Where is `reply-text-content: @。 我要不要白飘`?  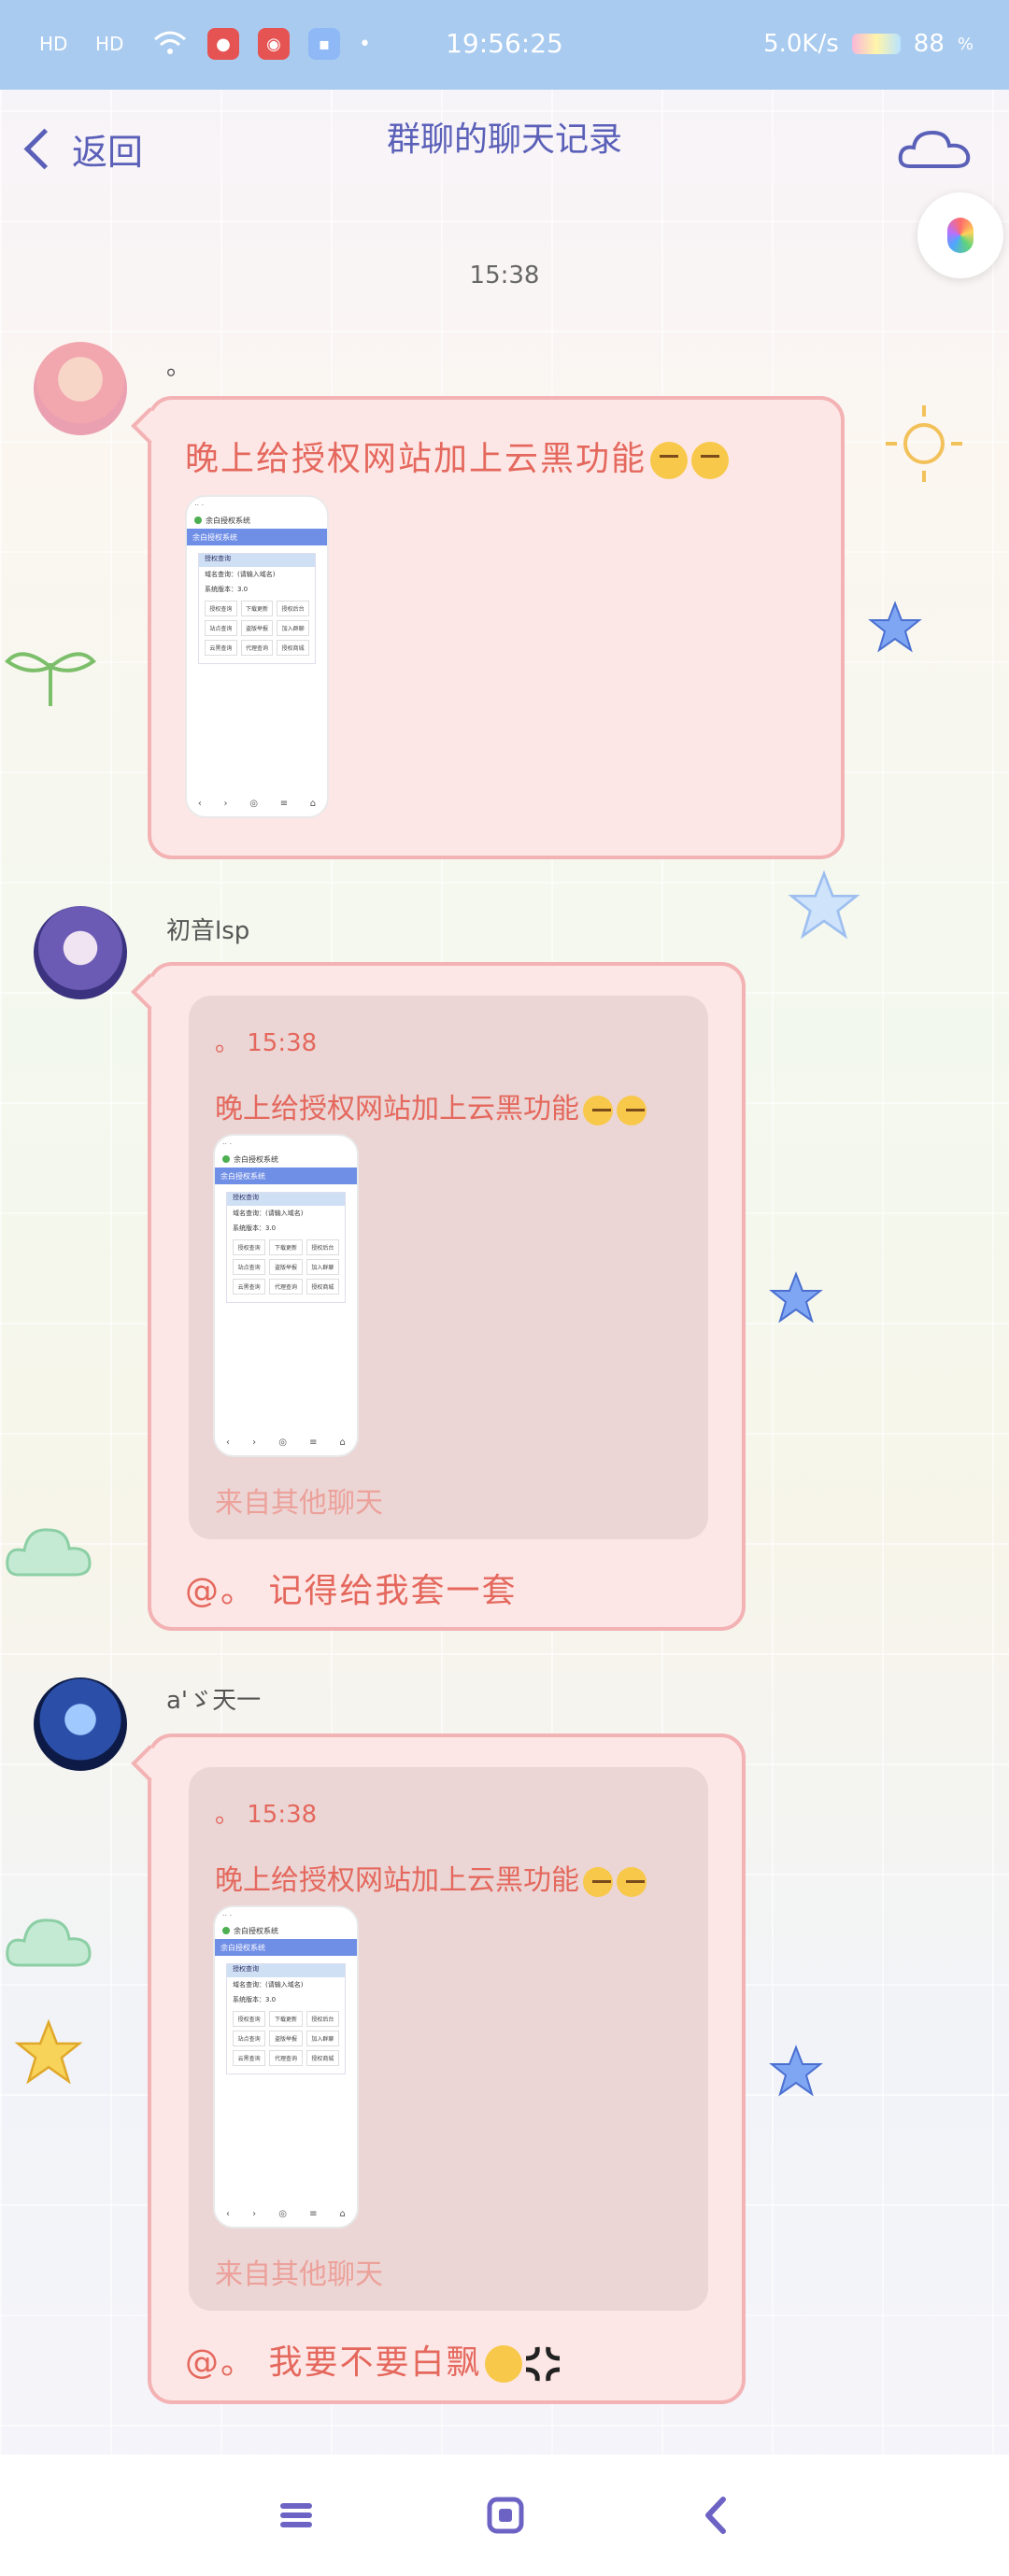 reply-text-content: @。 我要不要白飘 is located at coordinates (333, 2362).